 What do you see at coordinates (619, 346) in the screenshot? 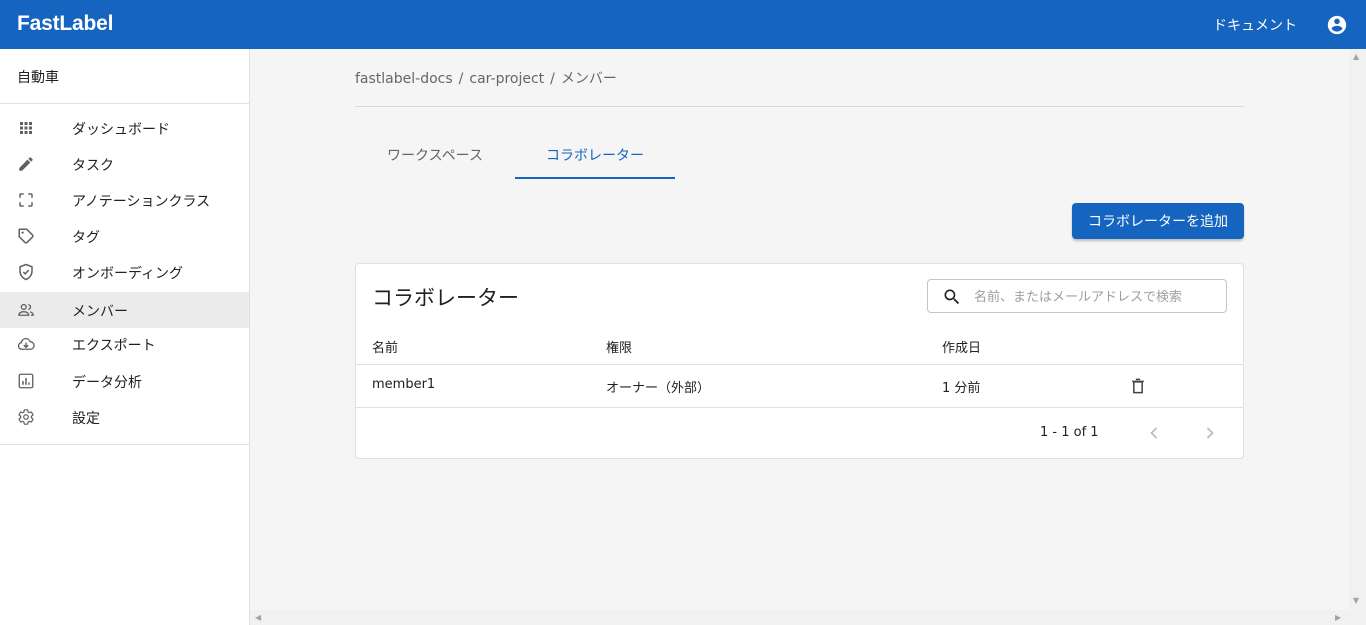
I see `column-header-role: 権限` at bounding box center [619, 346].